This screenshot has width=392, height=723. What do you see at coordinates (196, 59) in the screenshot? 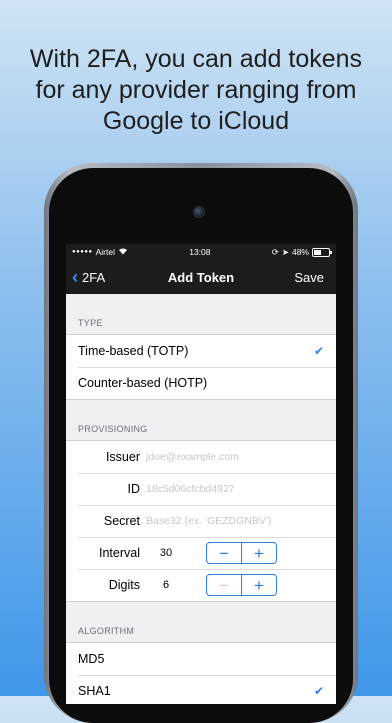
I see `headline-line-1: With 2FA, you can add tokens` at bounding box center [196, 59].